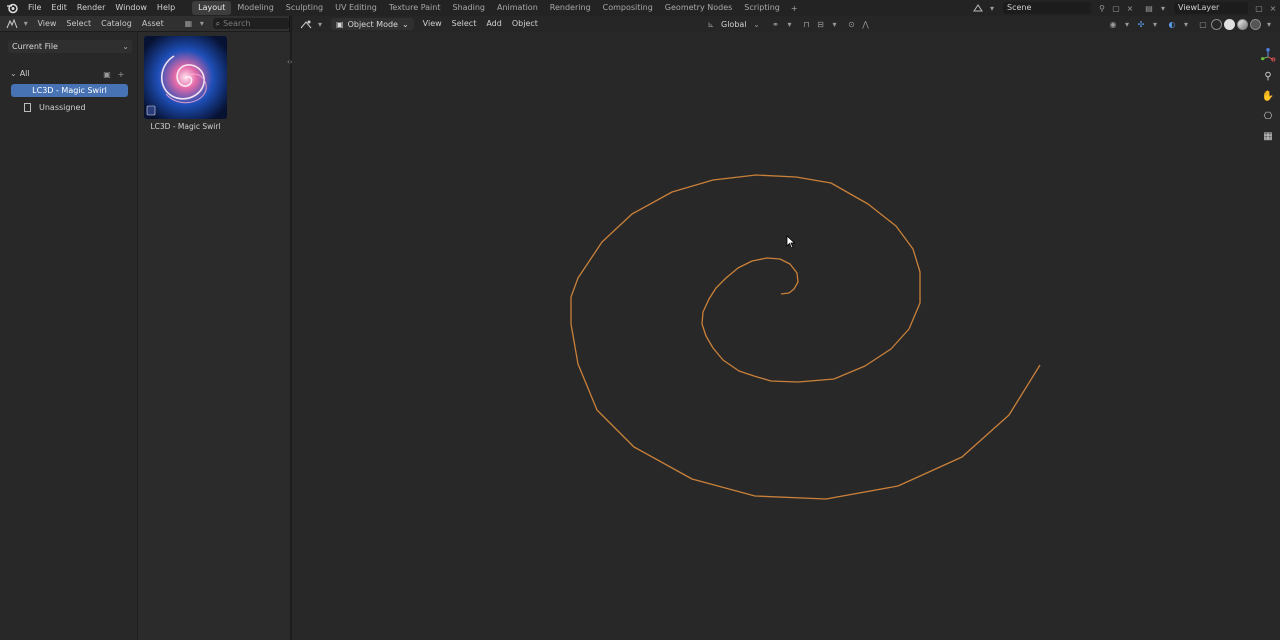  What do you see at coordinates (153, 24) in the screenshot?
I see `menu-asset: Asset` at bounding box center [153, 24].